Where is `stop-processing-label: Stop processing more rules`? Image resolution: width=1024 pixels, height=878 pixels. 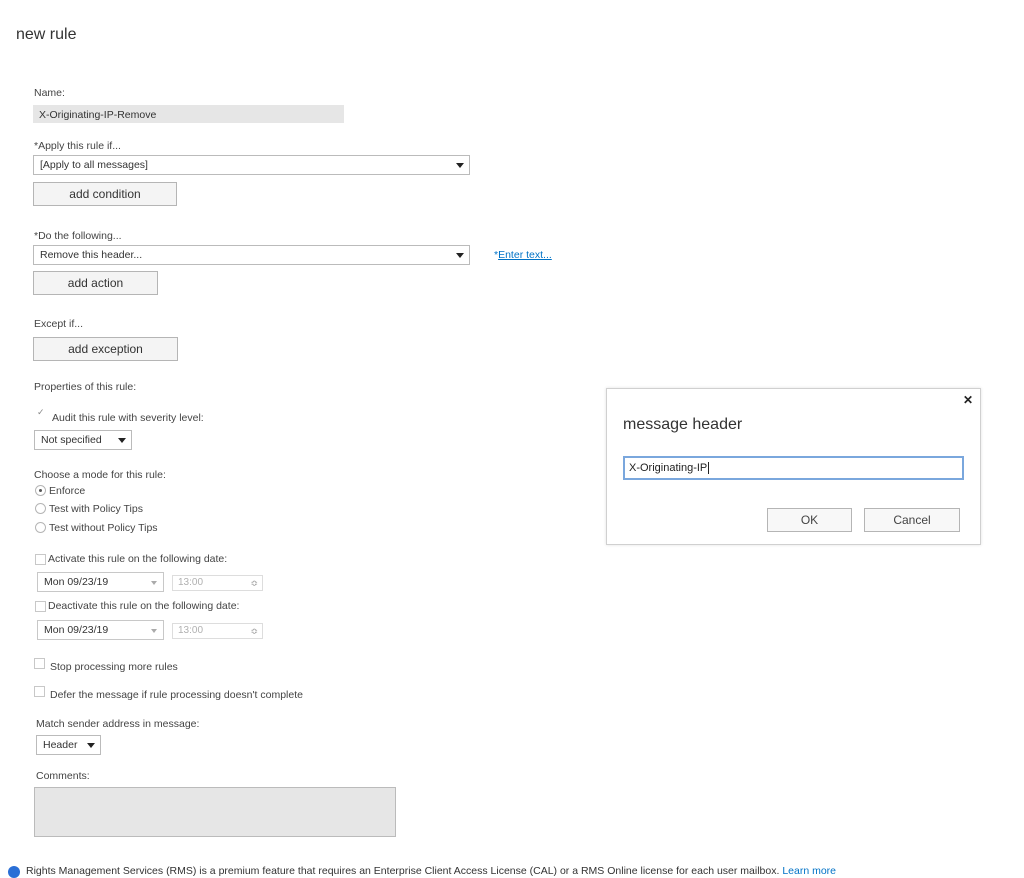
stop-processing-label: Stop processing more rules is located at coordinates (114, 667).